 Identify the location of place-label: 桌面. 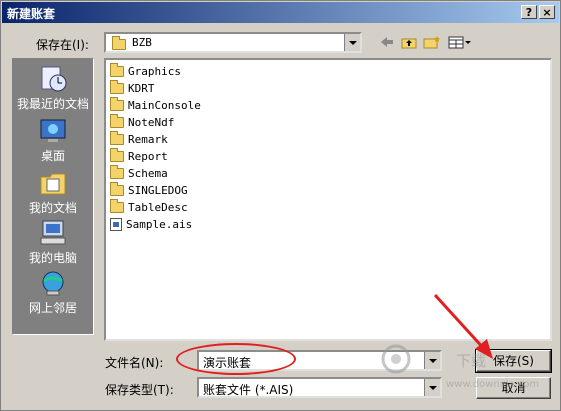
(52, 156).